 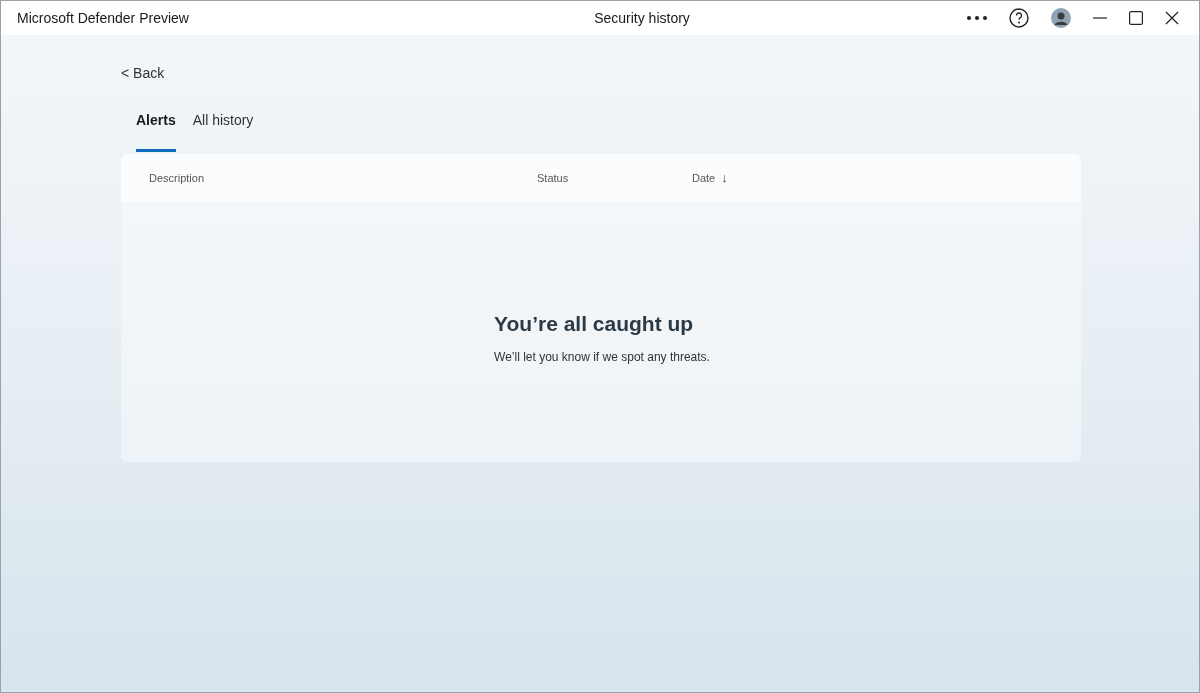 I want to click on back-link: < Back, so click(x=143, y=73).